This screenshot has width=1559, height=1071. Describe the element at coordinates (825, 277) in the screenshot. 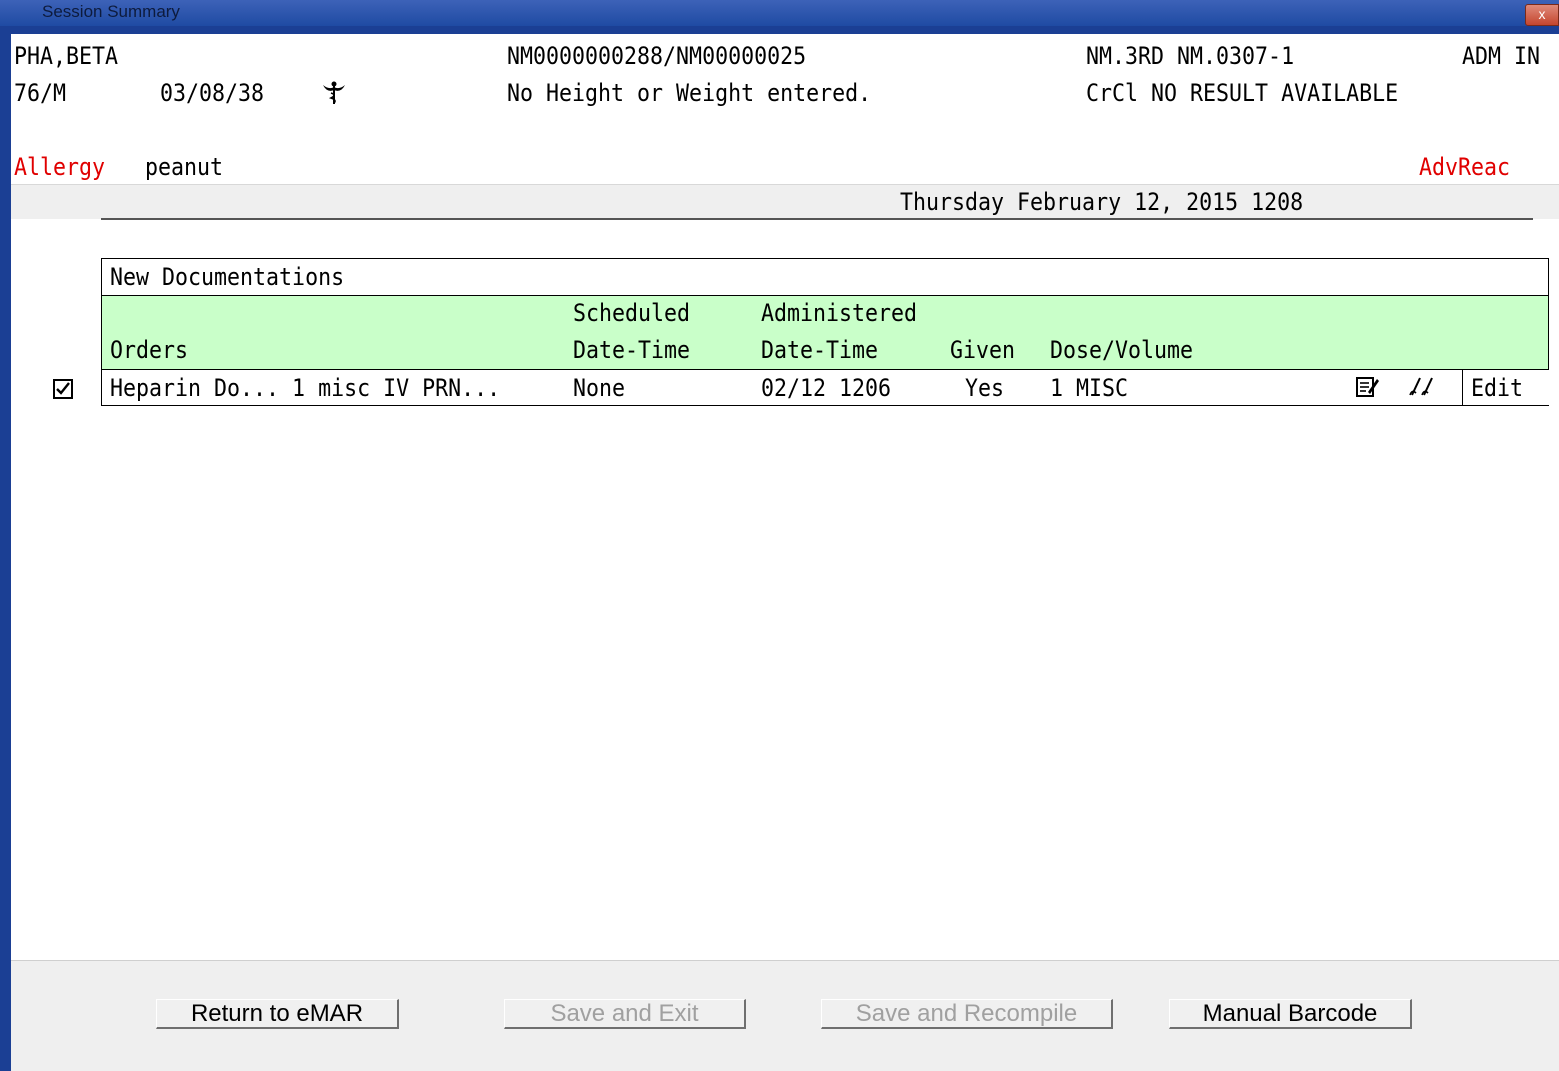

I see `table-title-bar: New Documentations` at that location.